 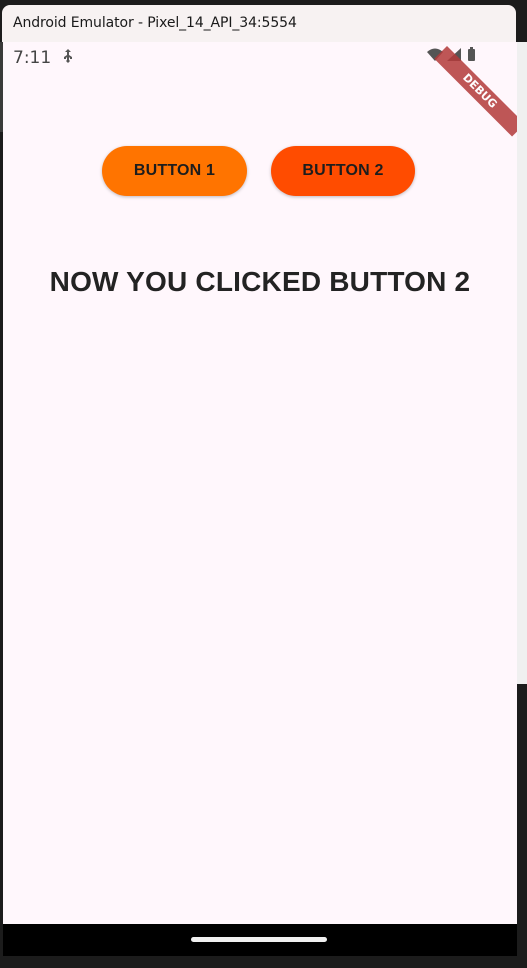 What do you see at coordinates (343, 171) in the screenshot?
I see `button-2: BUTTON 2` at bounding box center [343, 171].